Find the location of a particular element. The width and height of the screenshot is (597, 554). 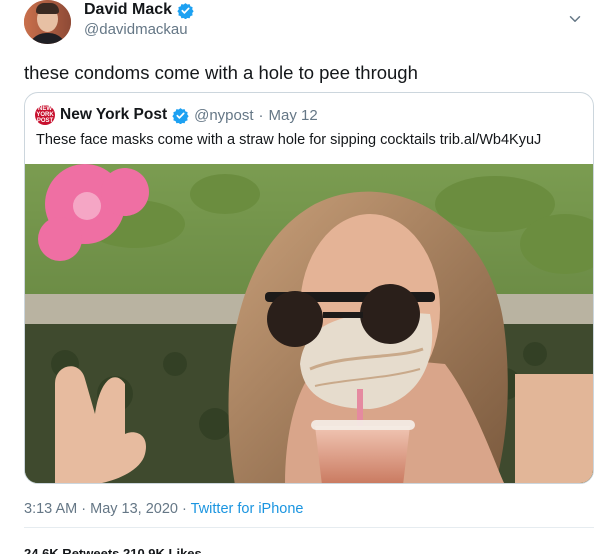

author-handle: @davidmackau is located at coordinates (136, 29).